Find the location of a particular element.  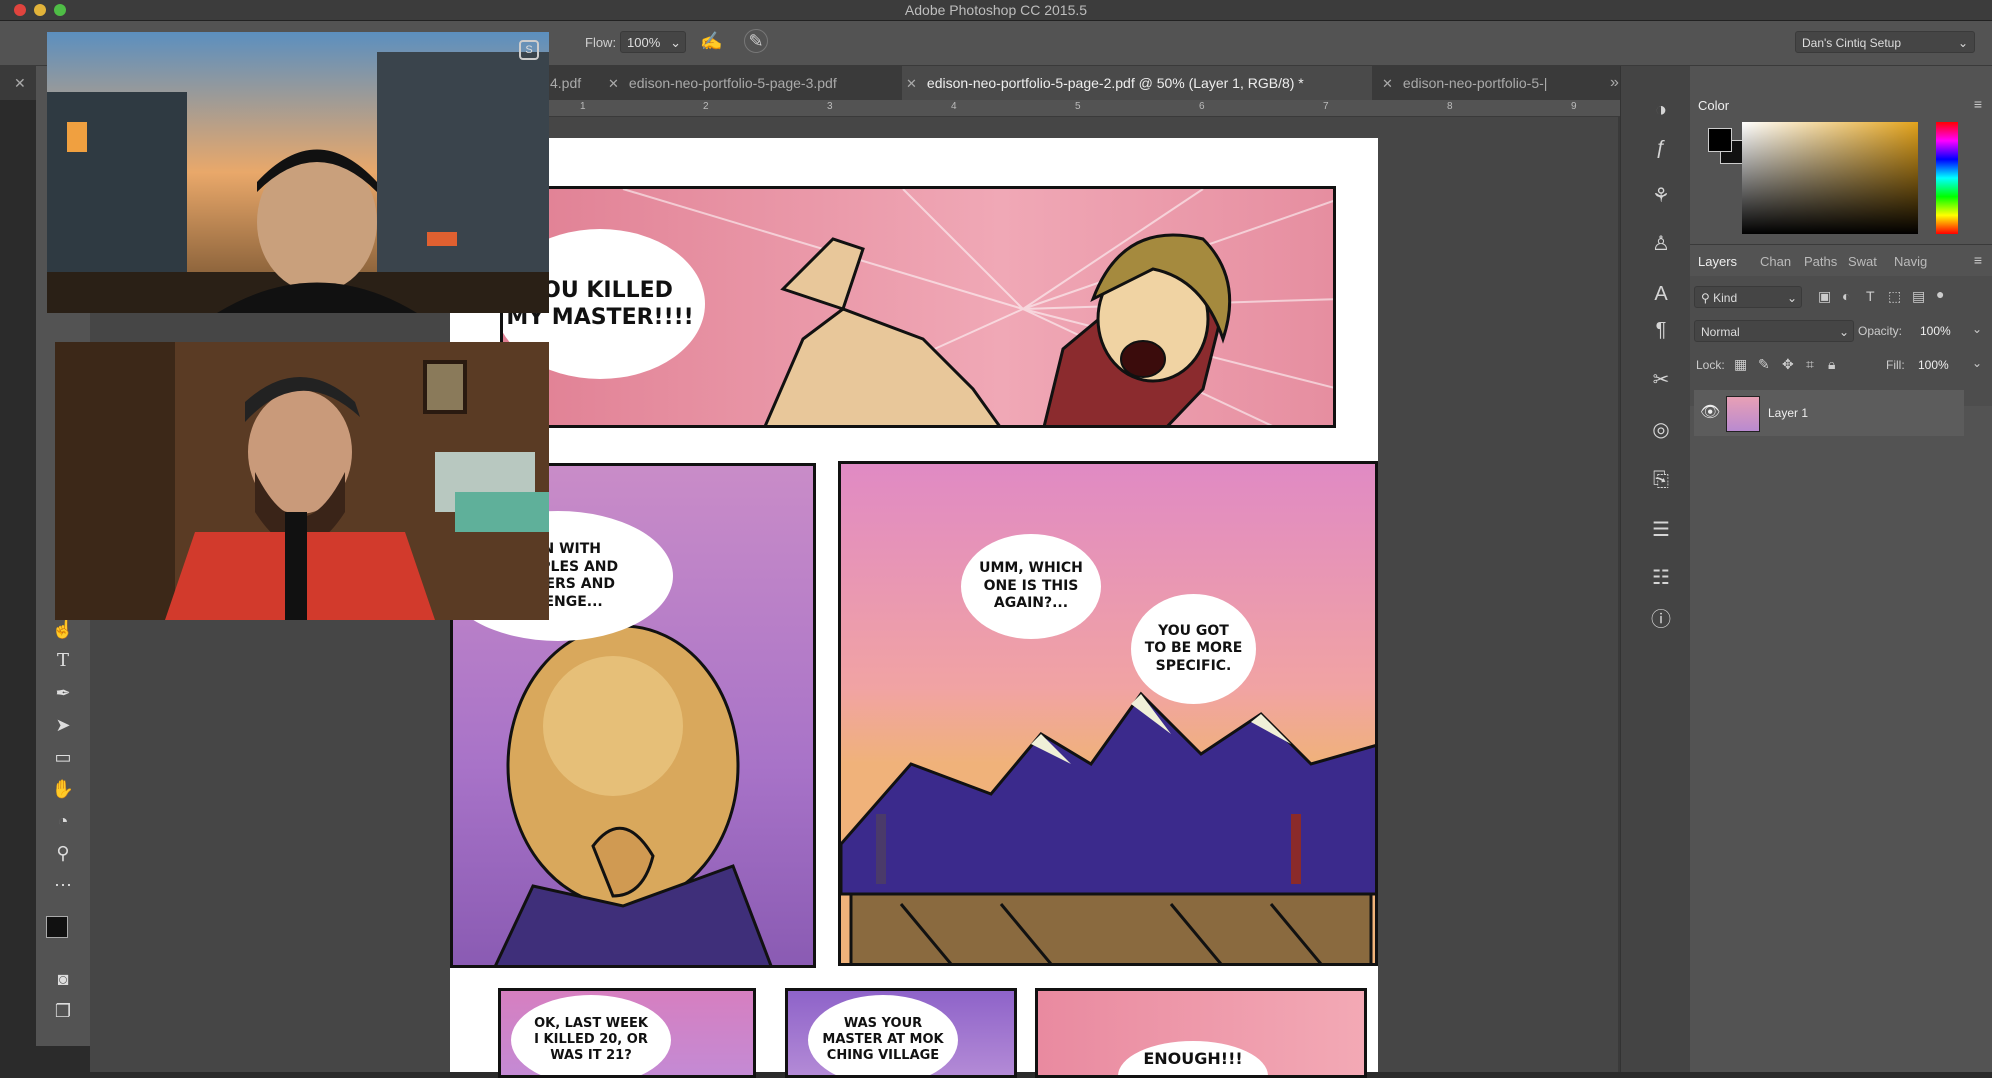

layer-filter-select: ⚲ Kind ⌄ is located at coordinates (1748, 297).